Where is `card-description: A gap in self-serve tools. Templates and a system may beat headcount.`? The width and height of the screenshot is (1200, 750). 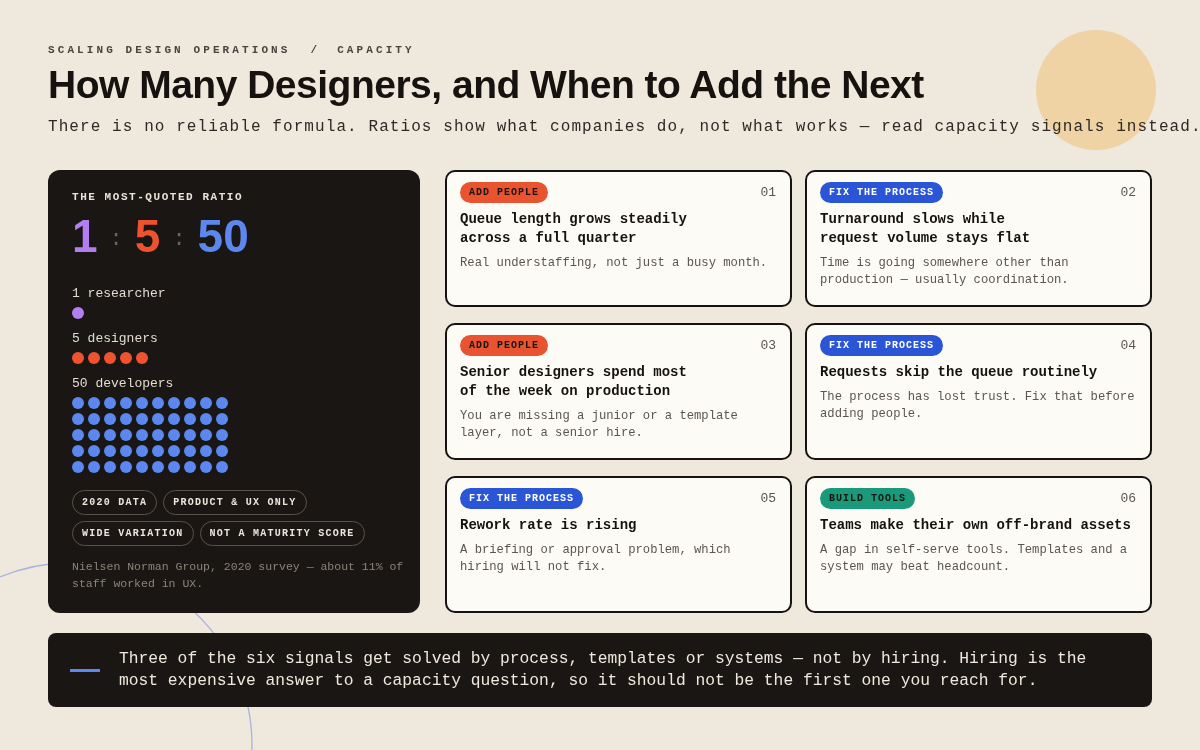
card-description: A gap in self-serve tools. Templates and a system may beat headcount. is located at coordinates (974, 559).